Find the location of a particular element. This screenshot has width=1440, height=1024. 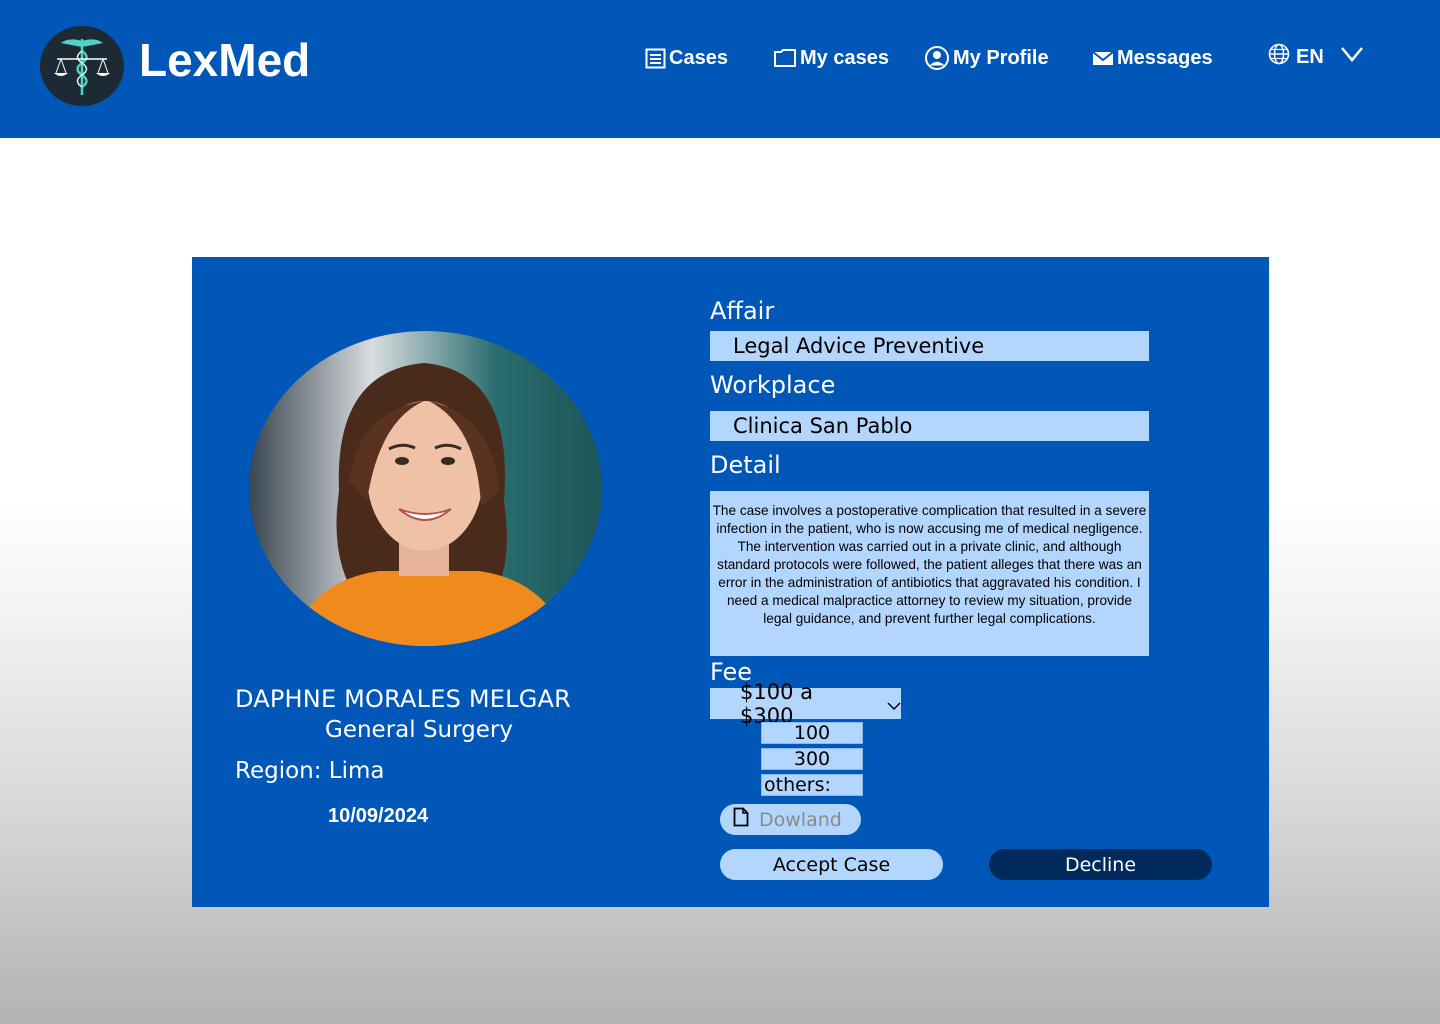

fee-option-others: others: is located at coordinates (812, 785).